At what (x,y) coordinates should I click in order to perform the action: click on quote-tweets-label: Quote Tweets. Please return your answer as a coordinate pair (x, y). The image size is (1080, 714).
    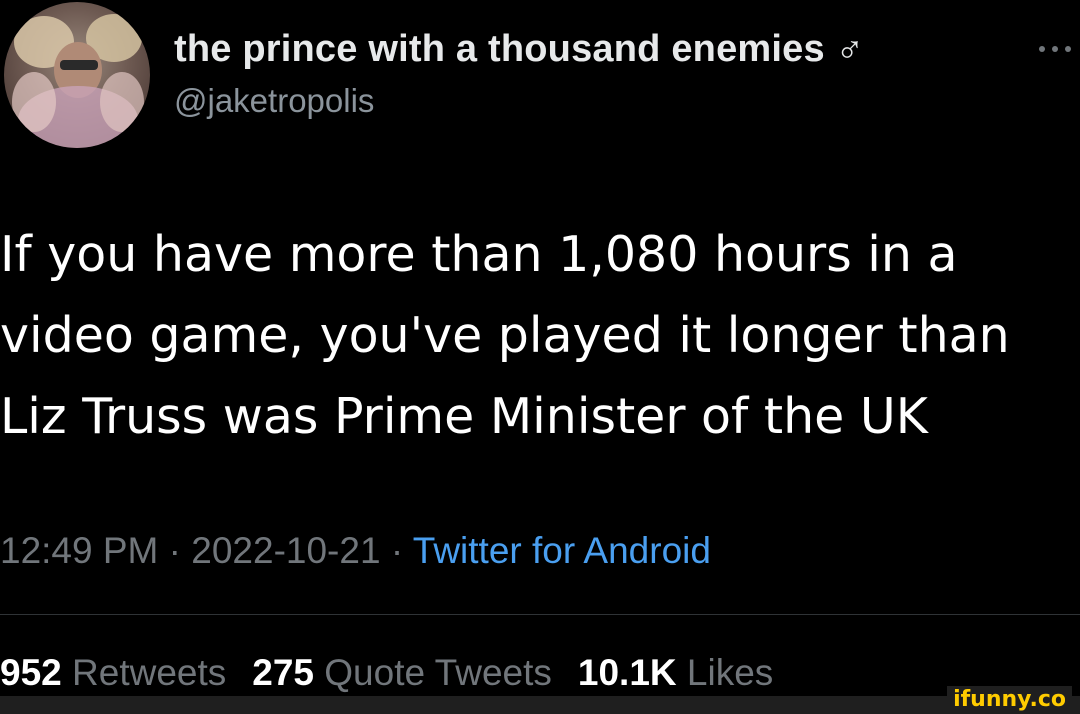
    Looking at the image, I should click on (438, 672).